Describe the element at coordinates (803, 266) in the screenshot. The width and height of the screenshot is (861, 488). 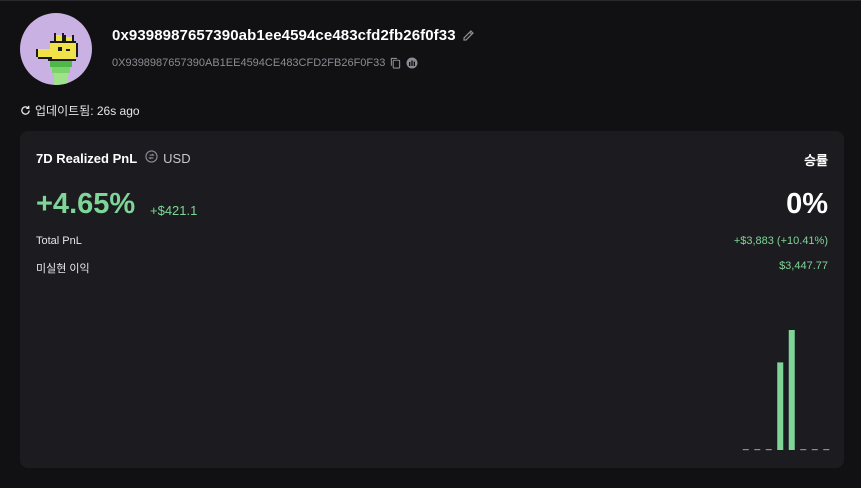
I see `unrealized-value: $3,447.77` at that location.